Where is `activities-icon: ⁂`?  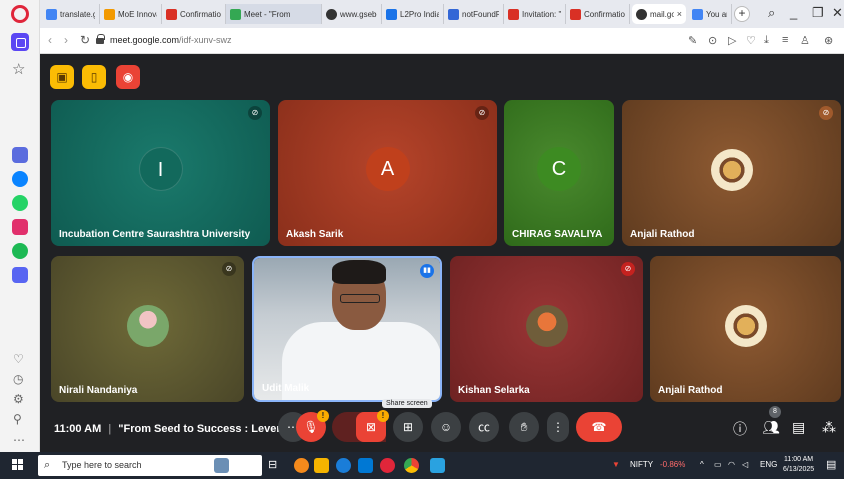
activities-icon: ⁂ is located at coordinates (829, 427).